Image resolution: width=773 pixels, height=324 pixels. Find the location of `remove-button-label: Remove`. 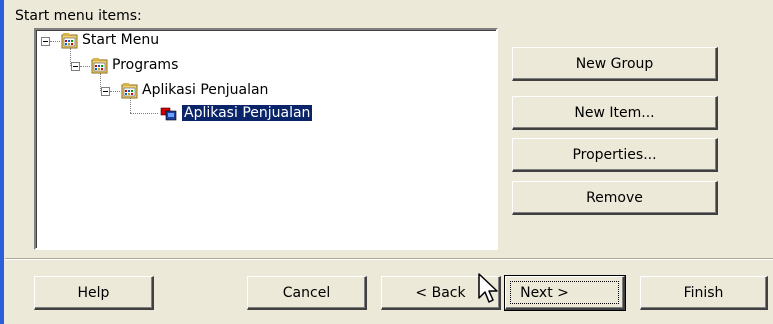

remove-button-label: Remove is located at coordinates (614, 197).